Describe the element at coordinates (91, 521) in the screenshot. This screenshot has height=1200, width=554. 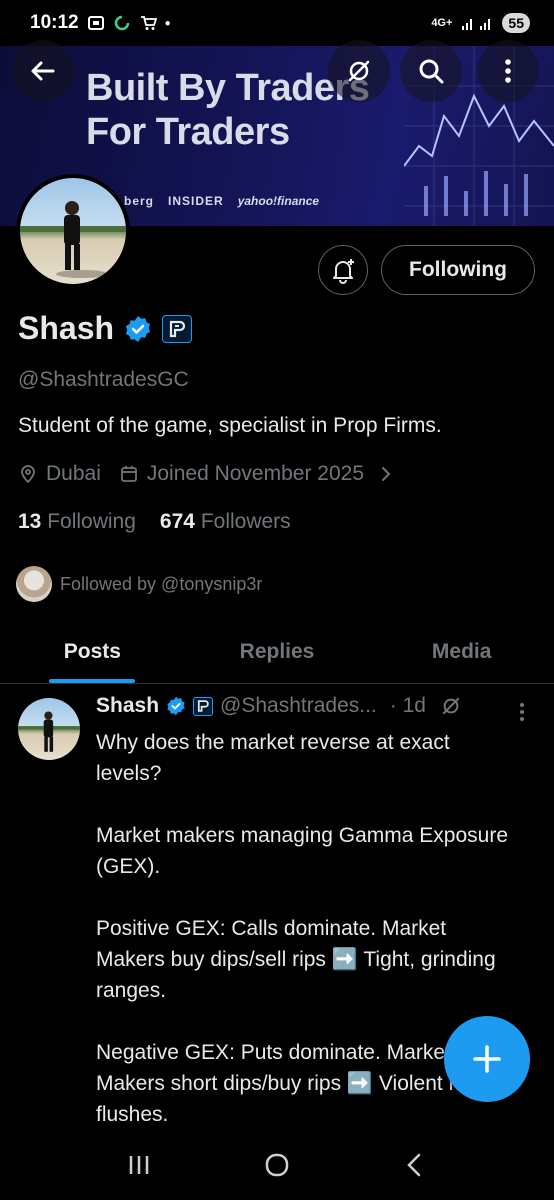
I see `following-label: Following` at that location.